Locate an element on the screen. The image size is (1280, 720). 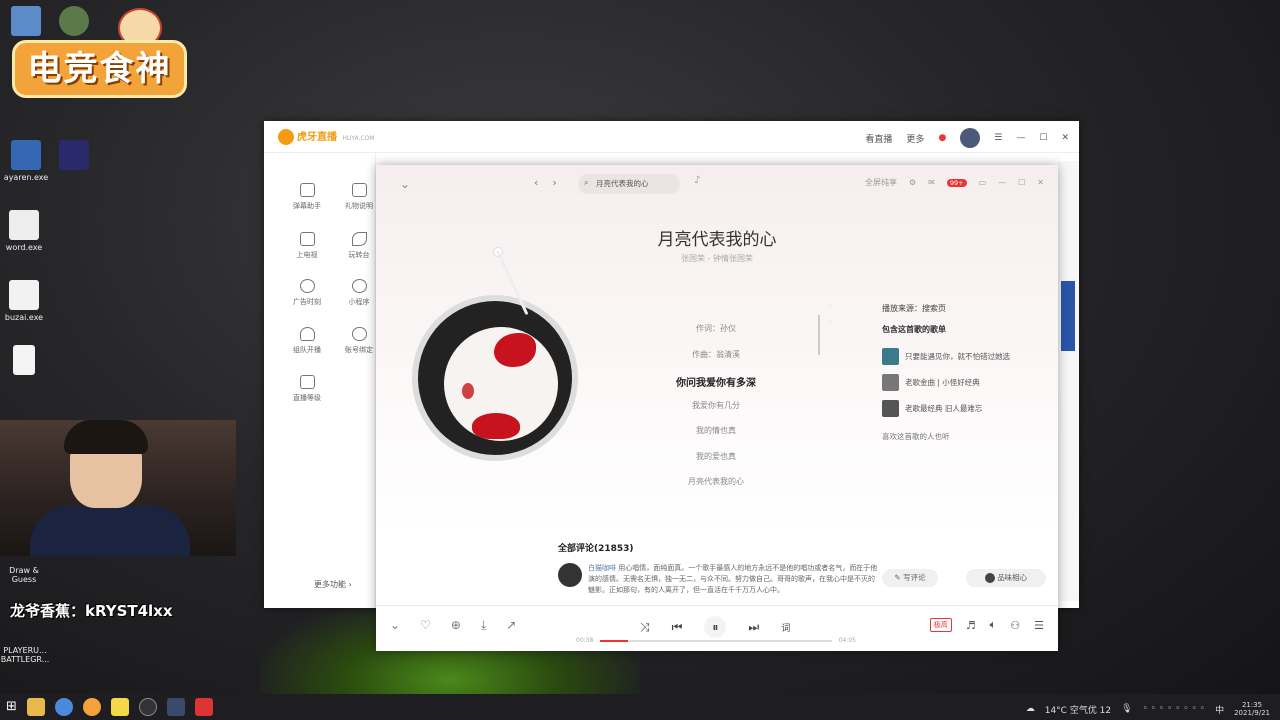
listen-together-button: 品味相心 is located at coordinates (1006, 578).